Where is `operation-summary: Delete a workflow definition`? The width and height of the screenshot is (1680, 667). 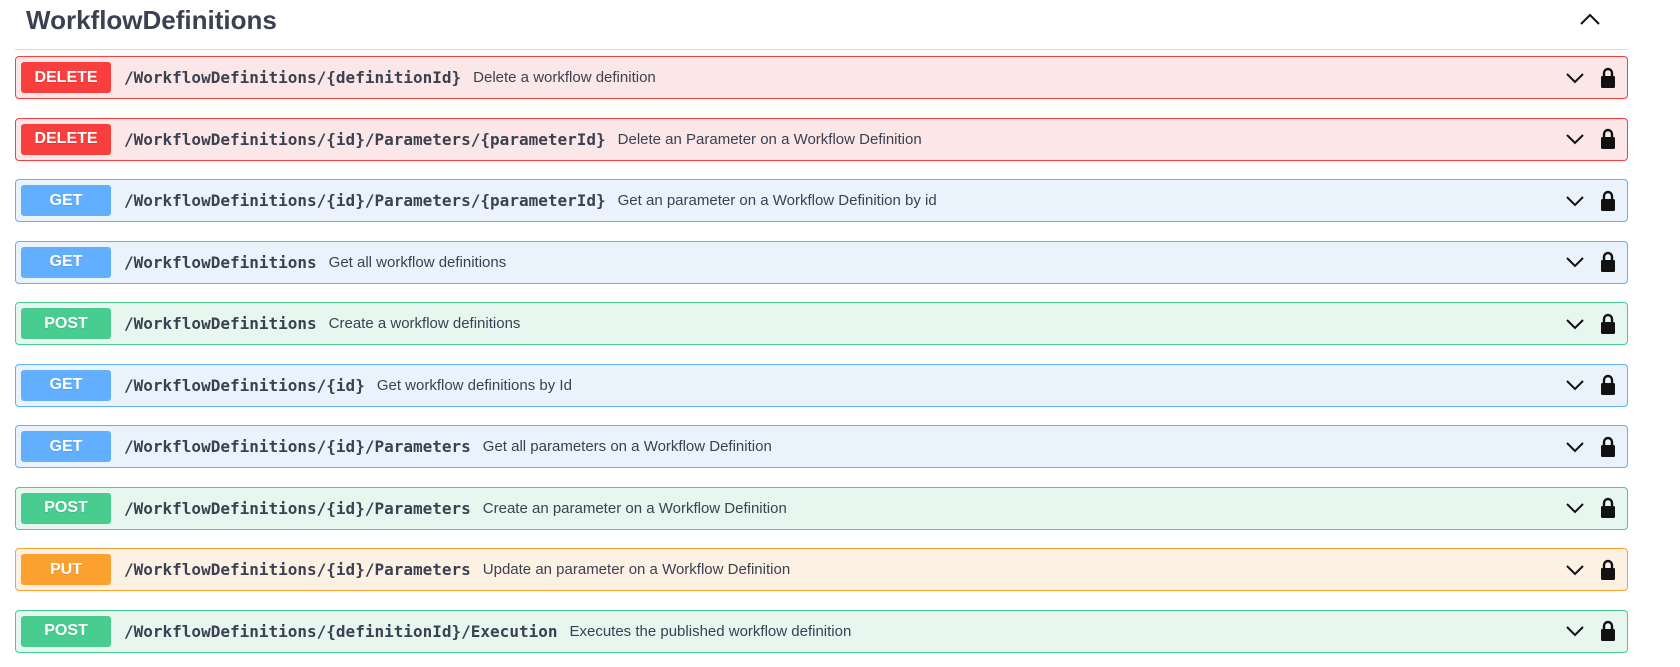
operation-summary: Delete a workflow definition is located at coordinates (564, 77).